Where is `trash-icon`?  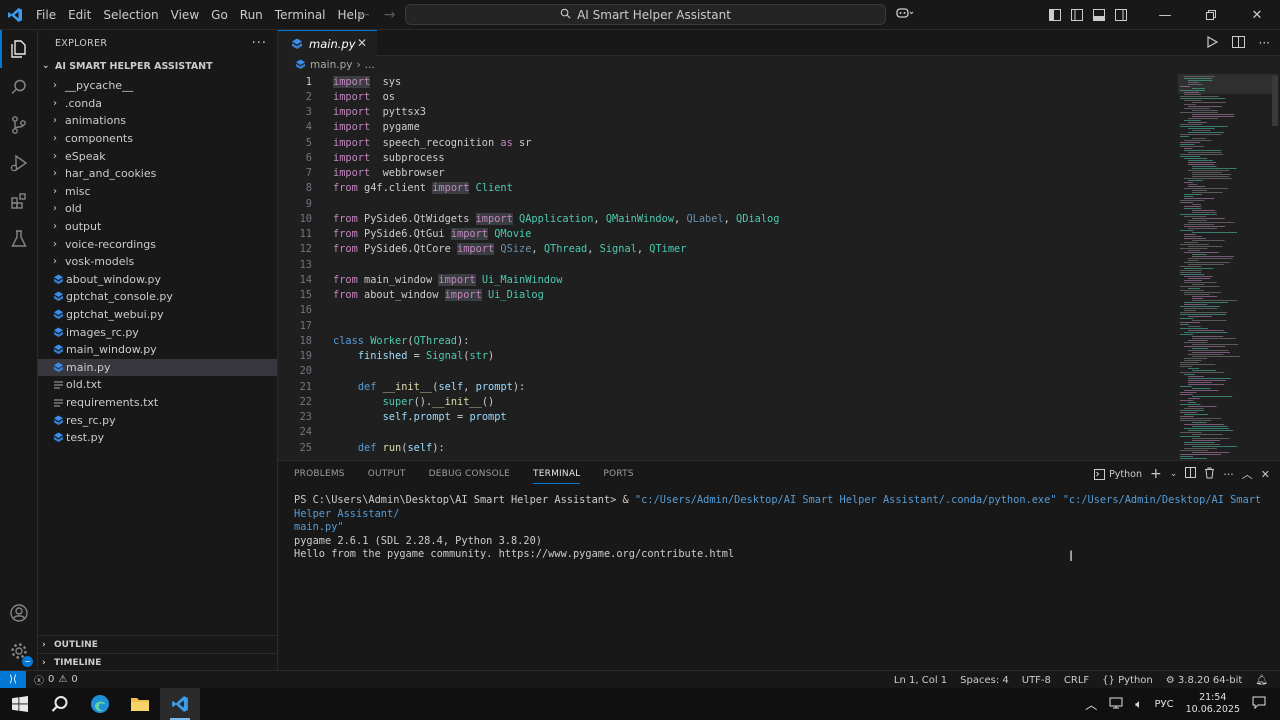 trash-icon is located at coordinates (1209, 474).